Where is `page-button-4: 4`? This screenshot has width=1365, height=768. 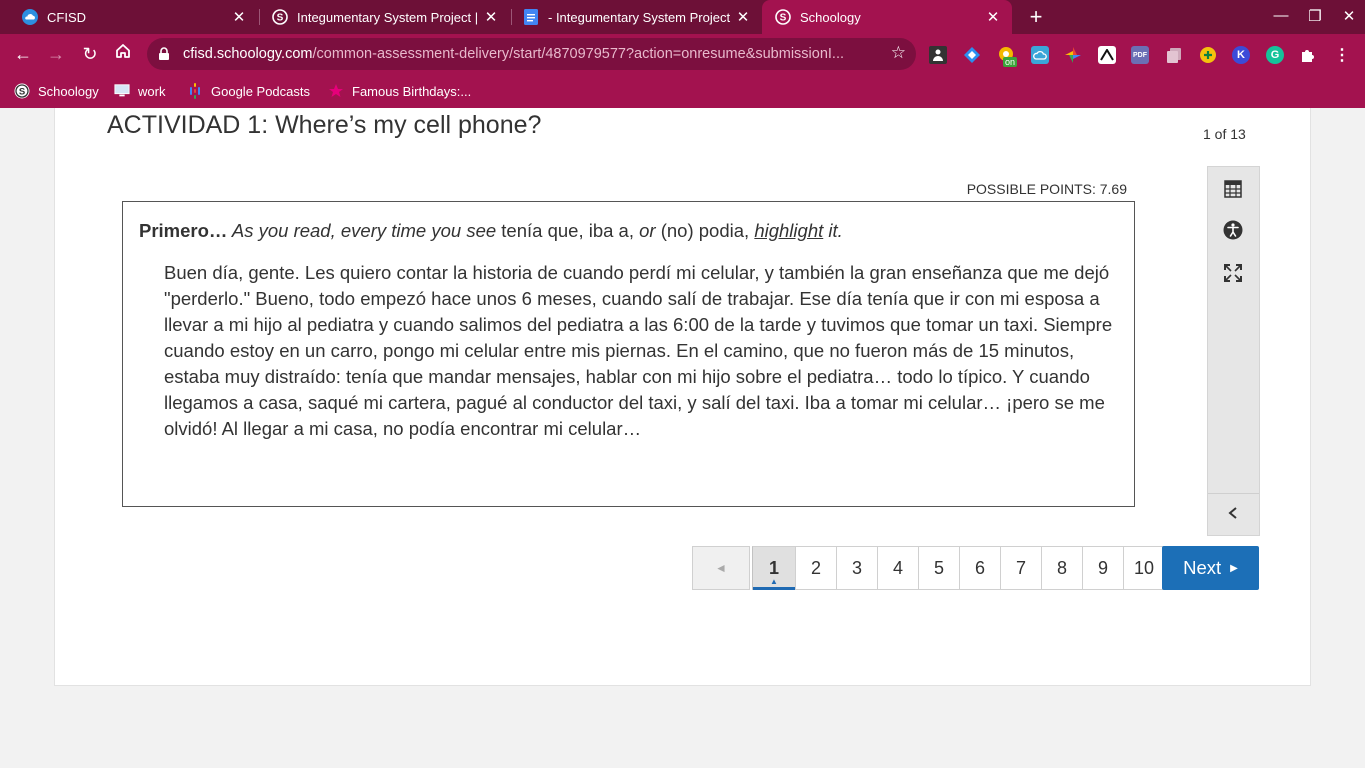 page-button-4: 4 is located at coordinates (898, 568).